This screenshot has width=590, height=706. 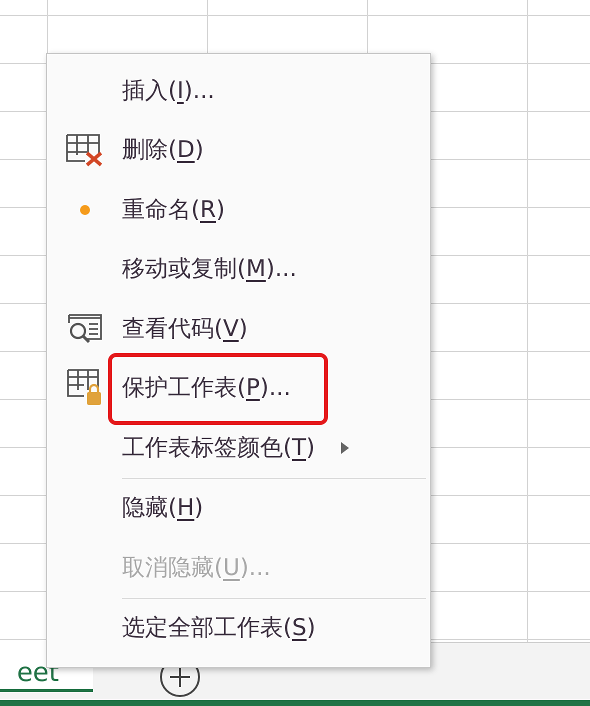 What do you see at coordinates (219, 447) in the screenshot?
I see `menu-item: 工作表标签颜色(T)` at bounding box center [219, 447].